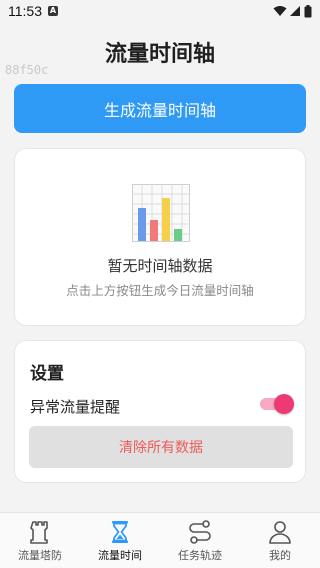  Describe the element at coordinates (75, 407) in the screenshot. I see `abnormal-alert-label: 异常流量提醒` at that location.